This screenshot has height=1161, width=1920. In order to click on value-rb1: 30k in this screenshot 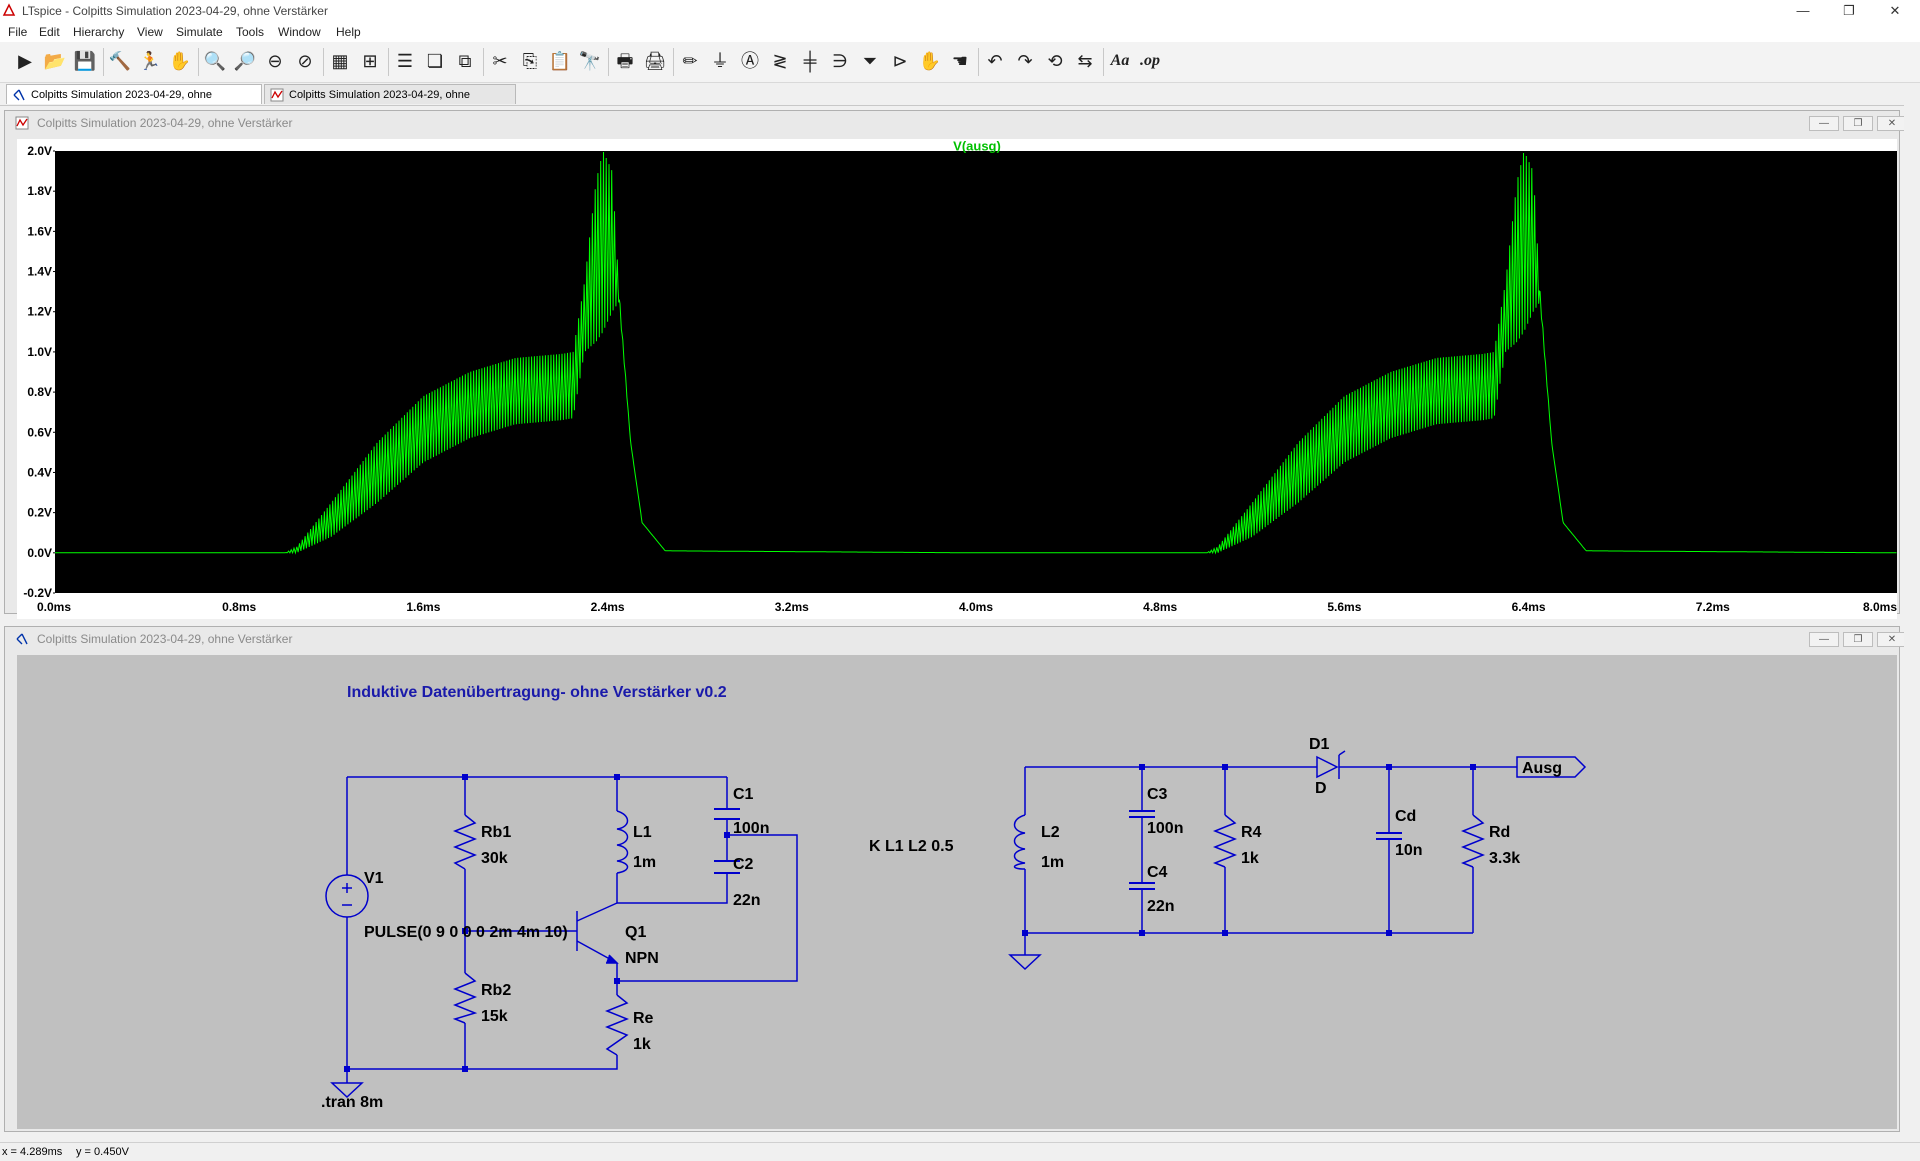, I will do `click(494, 858)`.